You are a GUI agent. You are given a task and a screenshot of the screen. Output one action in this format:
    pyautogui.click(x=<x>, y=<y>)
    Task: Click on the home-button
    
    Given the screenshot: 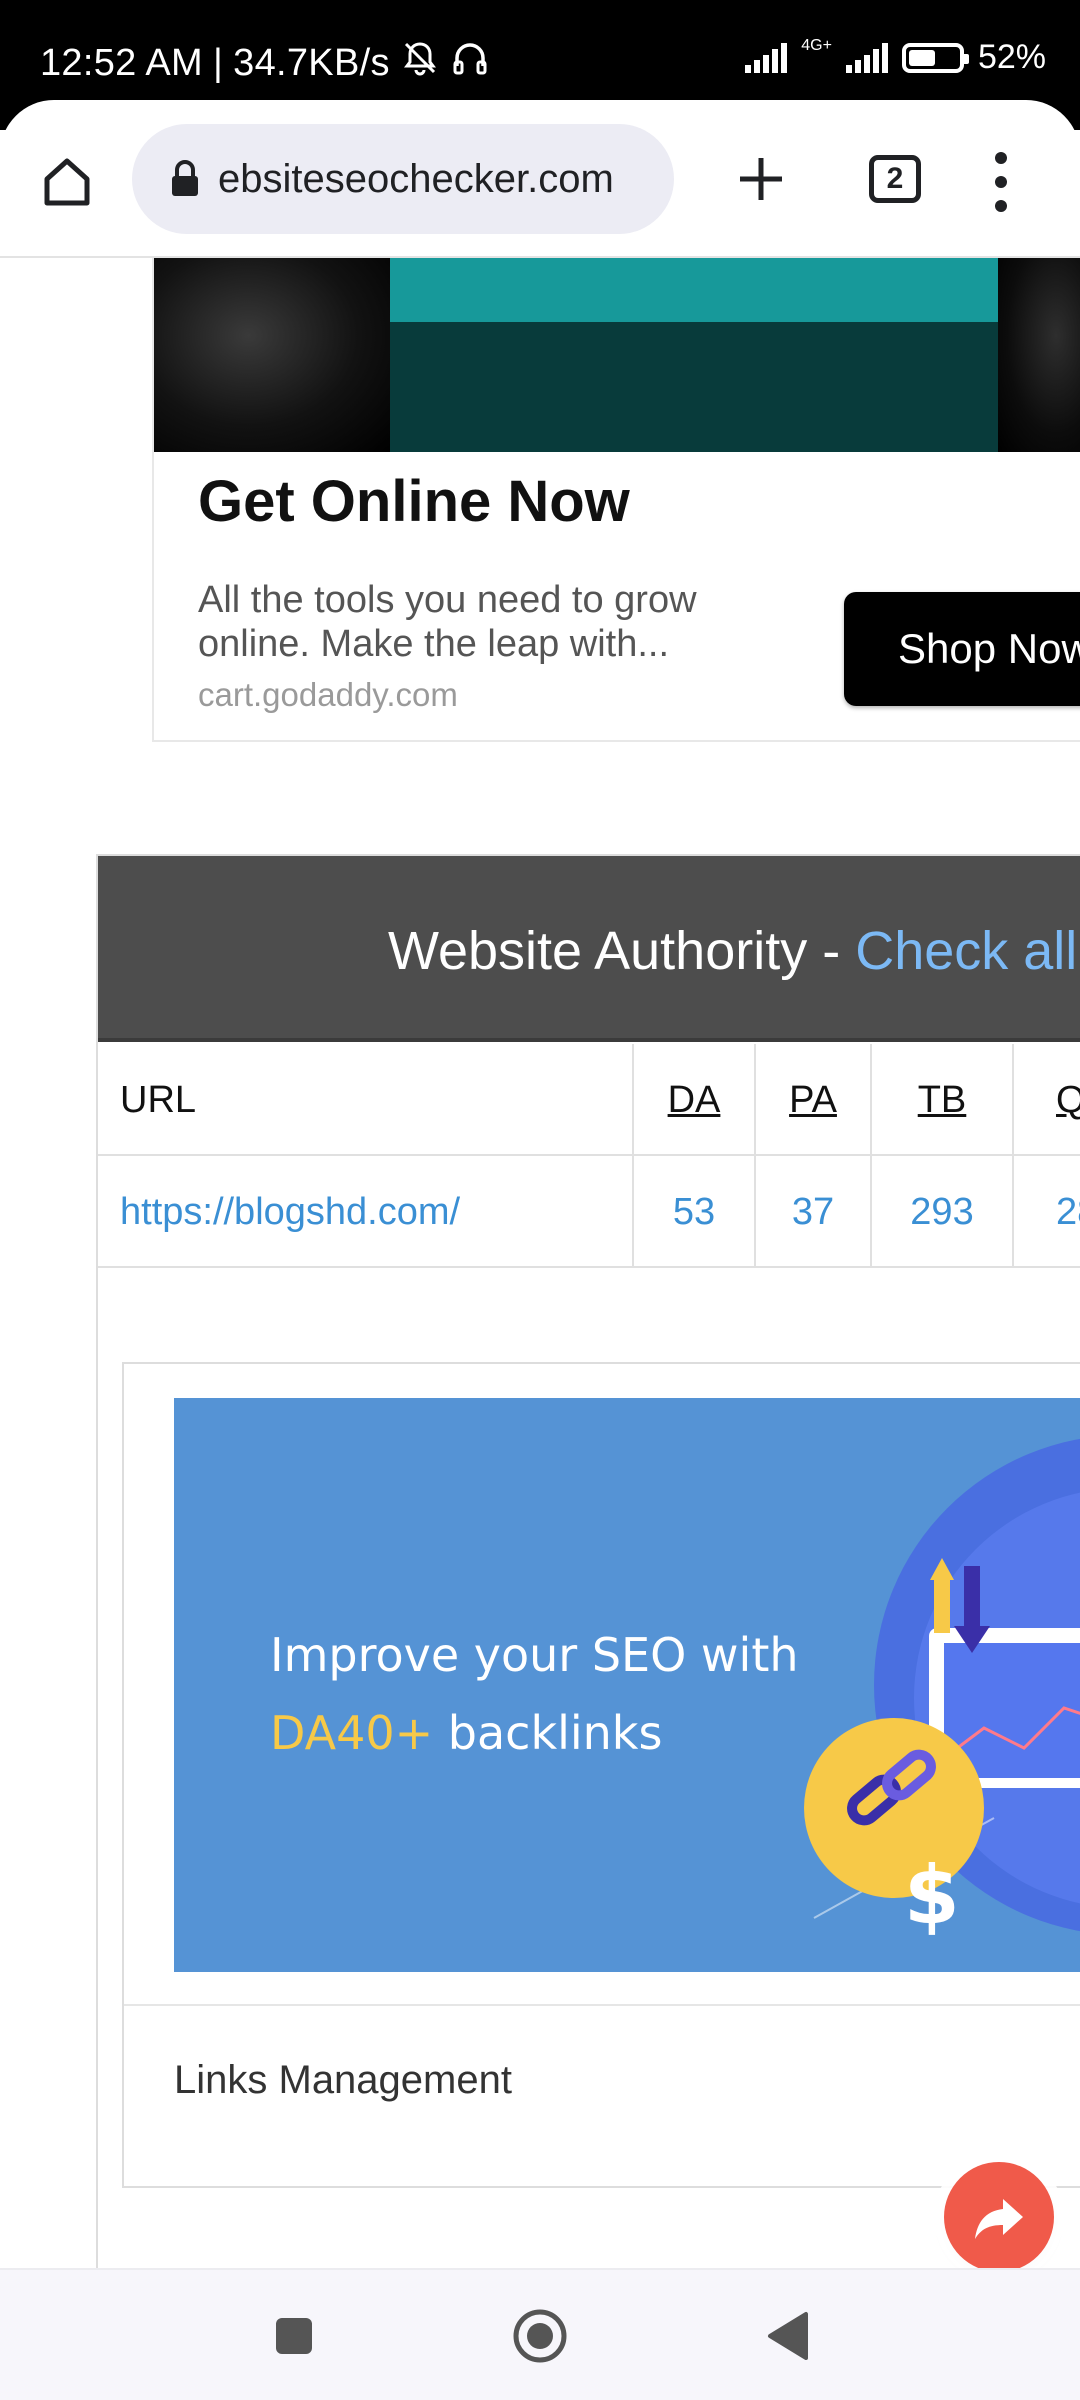 What is the action you would take?
    pyautogui.click(x=67, y=181)
    